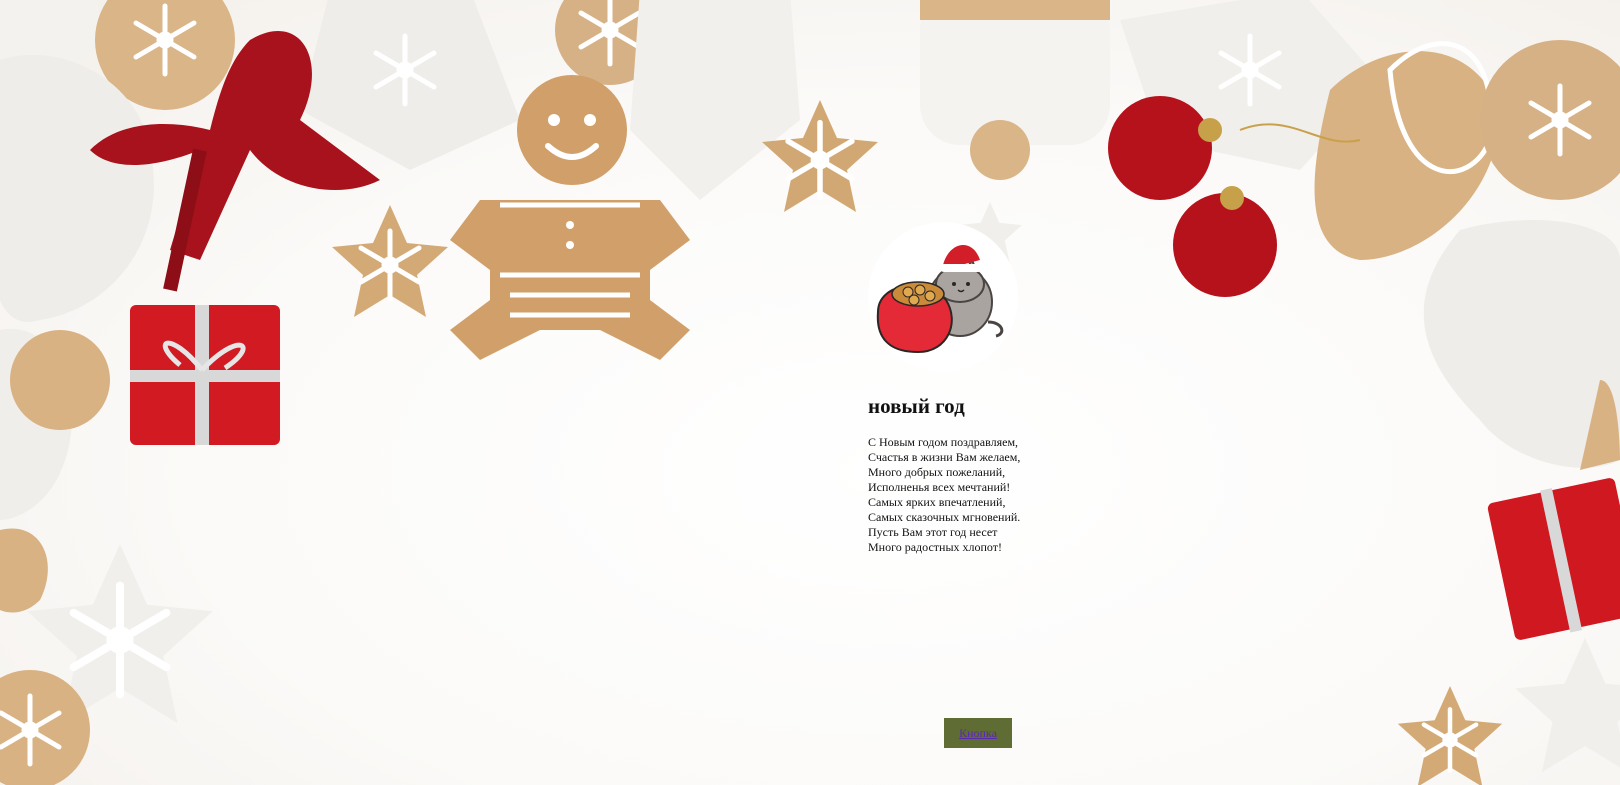 The image size is (1620, 785). Describe the element at coordinates (1553, 559) in the screenshot. I see `gift-box-right` at that location.